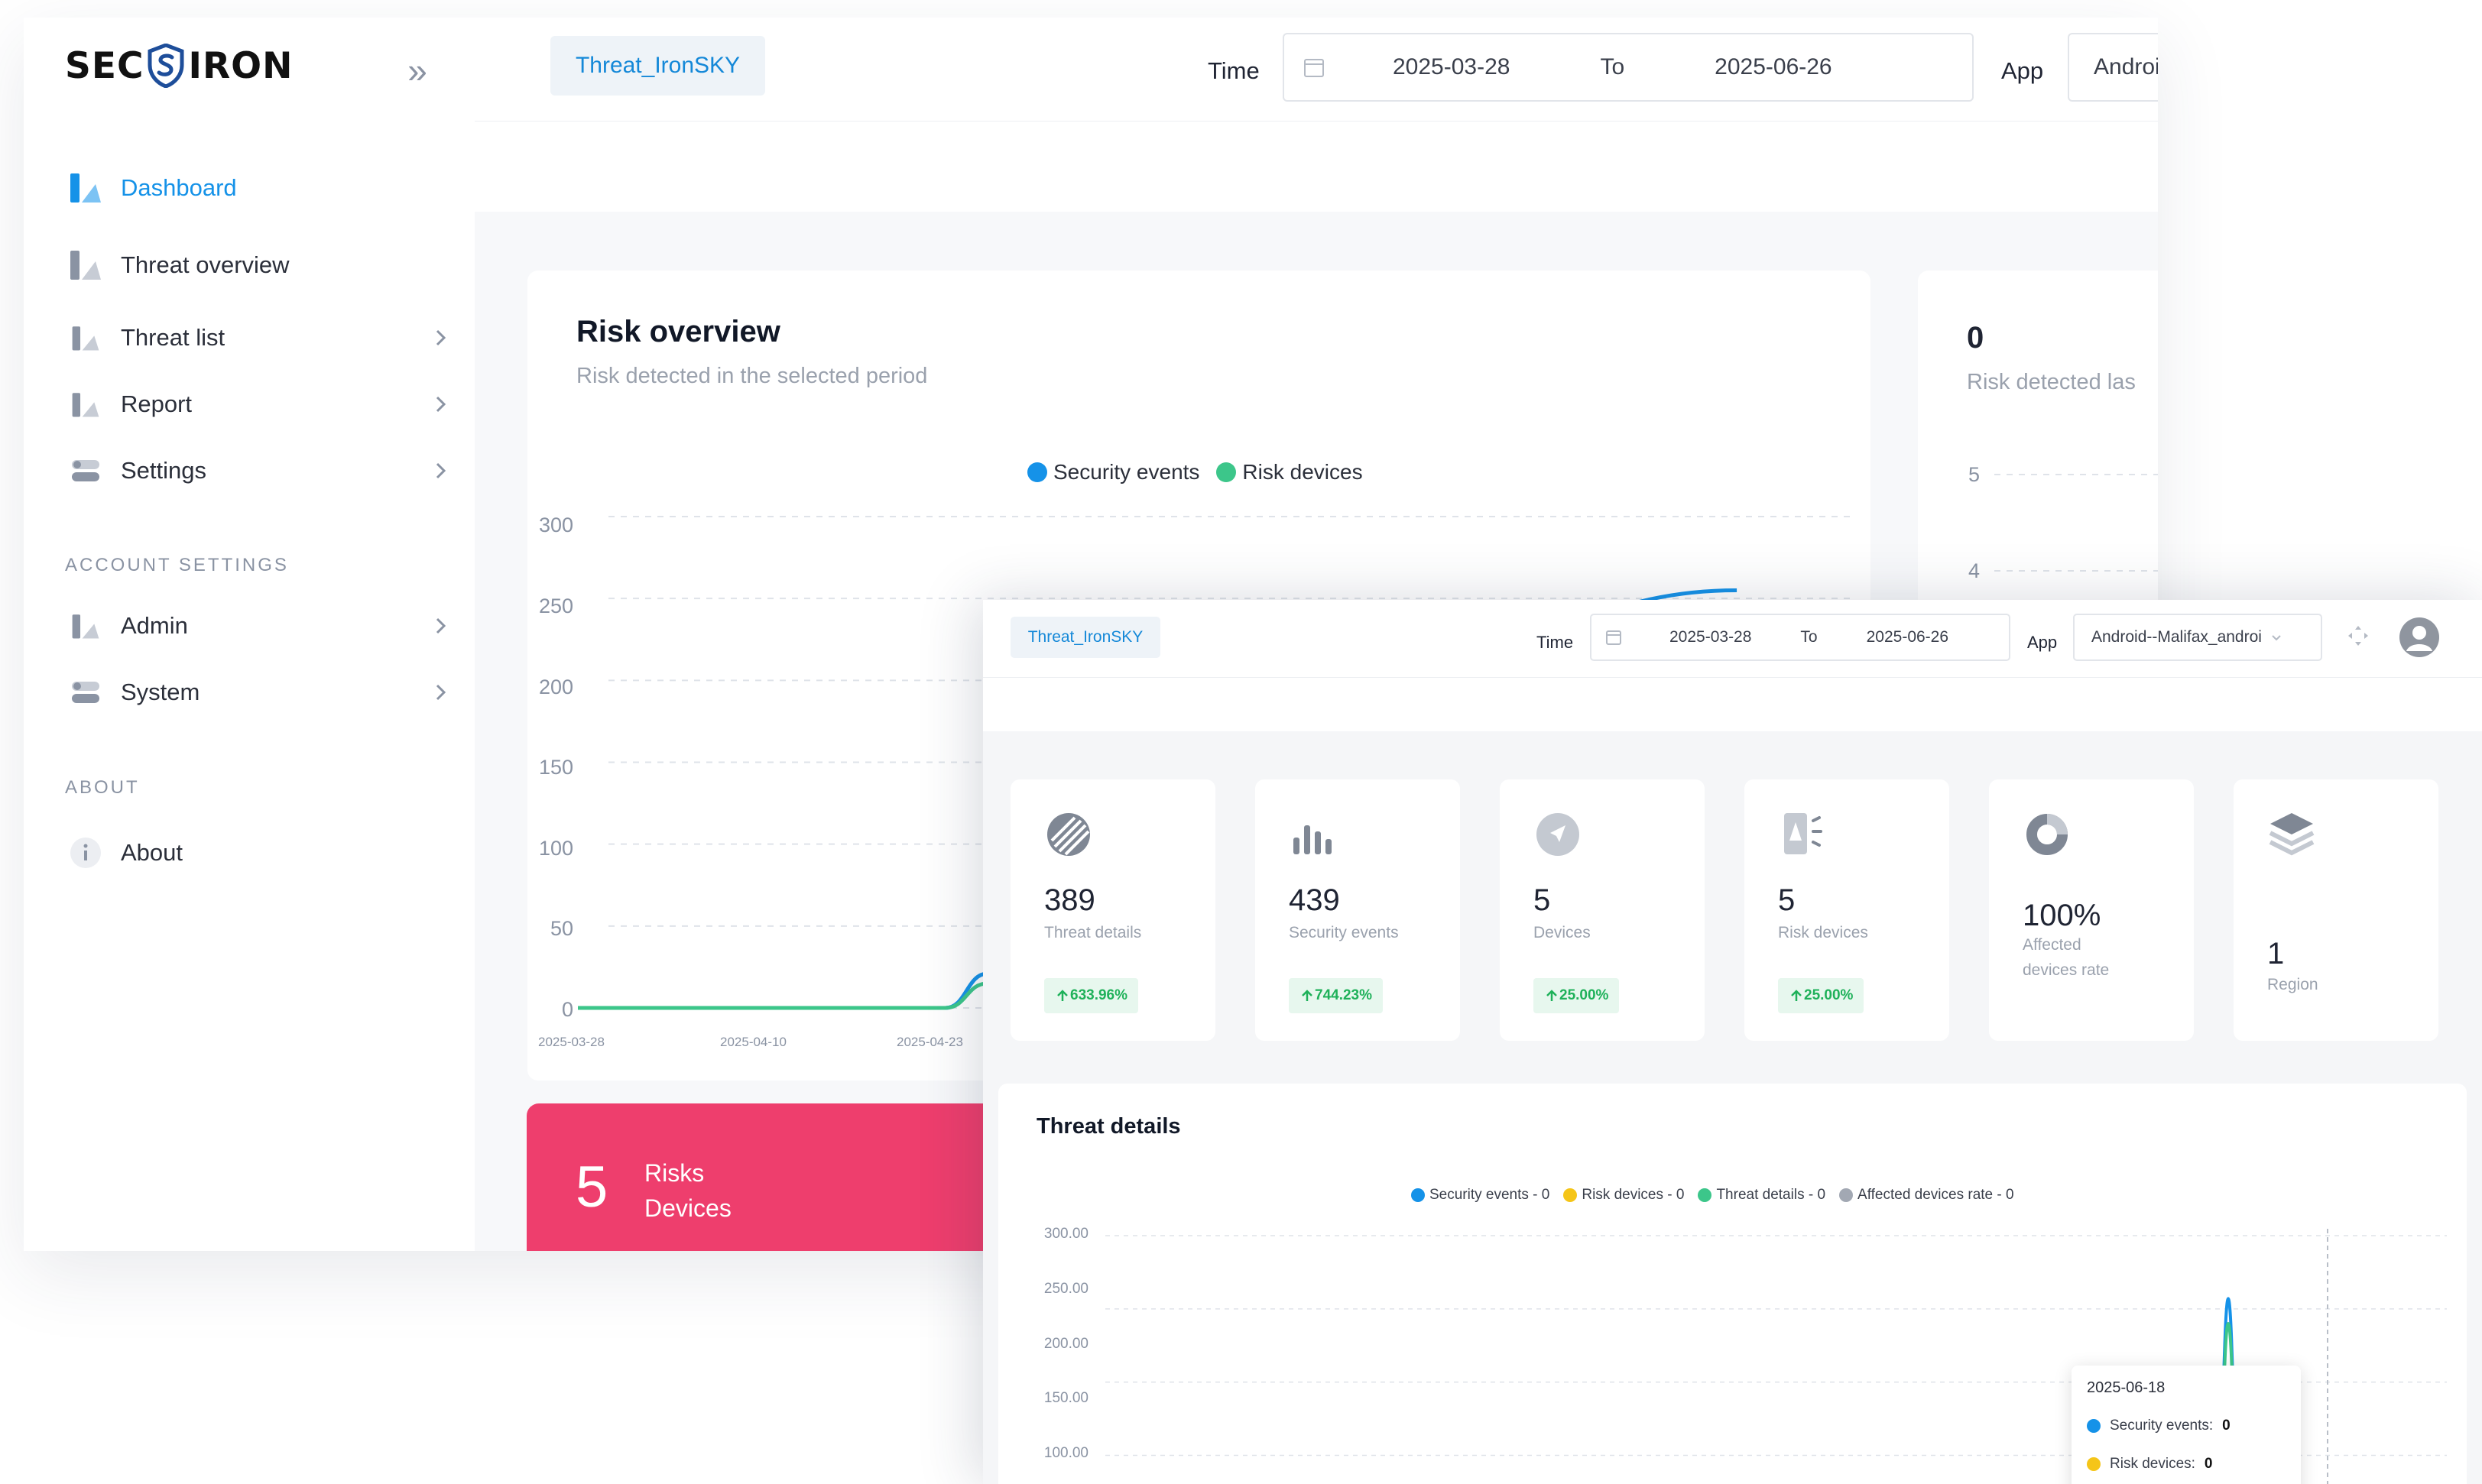 Image resolution: width=2482 pixels, height=1484 pixels. I want to click on x-tick: 2025-04-23, so click(930, 1042).